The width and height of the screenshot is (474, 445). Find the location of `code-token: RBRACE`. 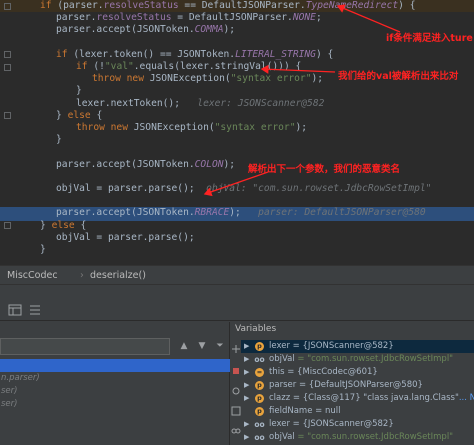

code-token: RBRACE is located at coordinates (212, 213).